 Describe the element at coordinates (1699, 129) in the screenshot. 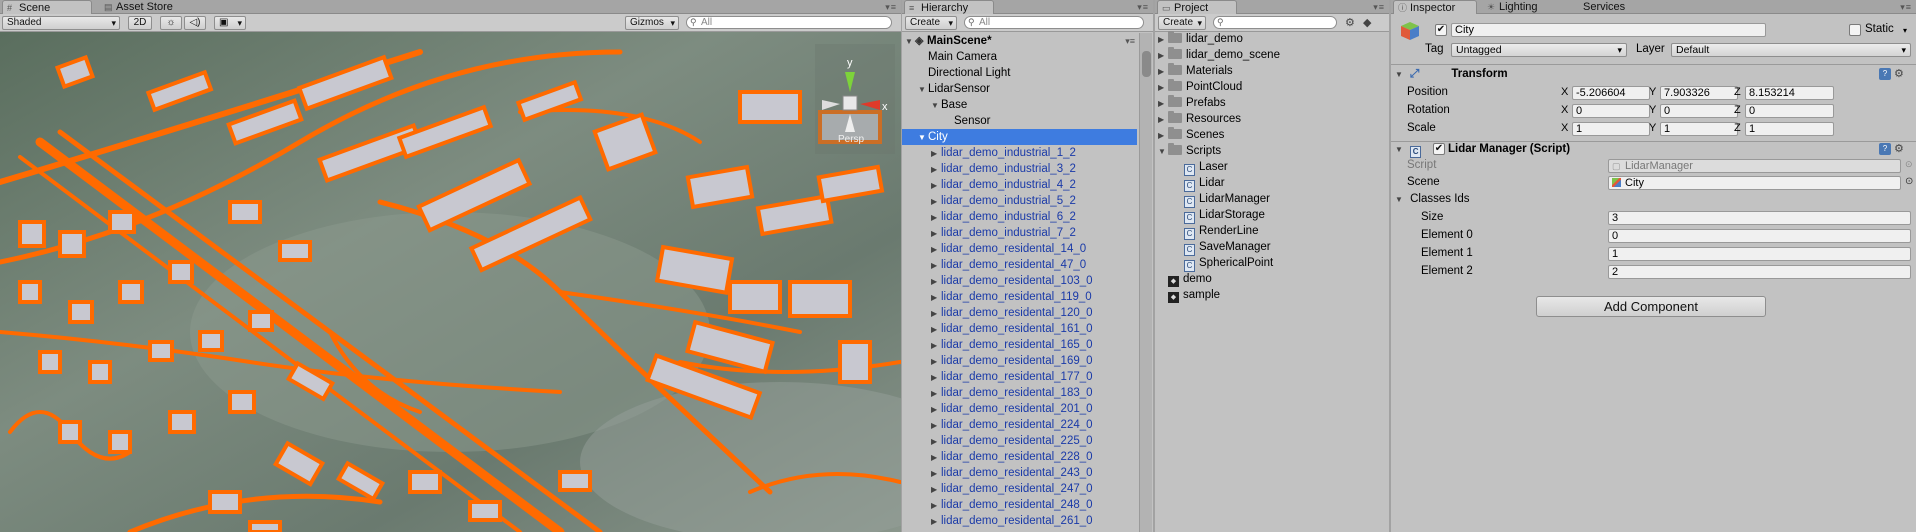

I see `transform-y-field: 1` at that location.